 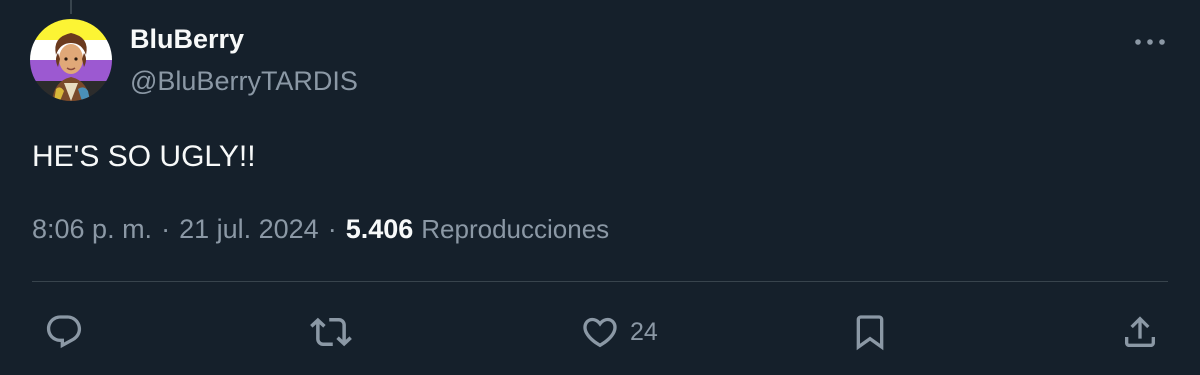 What do you see at coordinates (515, 229) in the screenshot?
I see `views-label: Reproducciones` at bounding box center [515, 229].